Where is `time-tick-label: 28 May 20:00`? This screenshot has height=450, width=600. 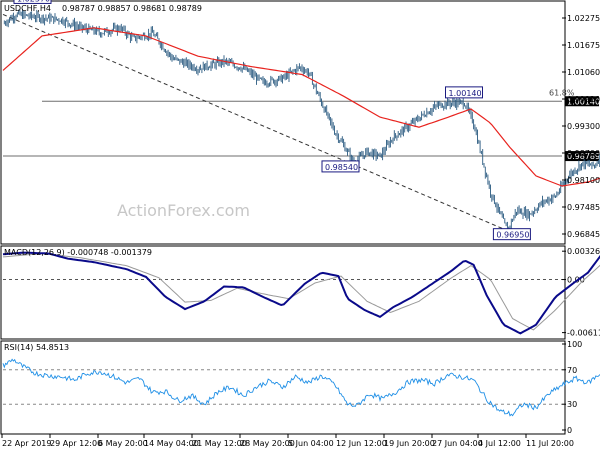 time-tick-label: 28 May 20:00 is located at coordinates (267, 443).